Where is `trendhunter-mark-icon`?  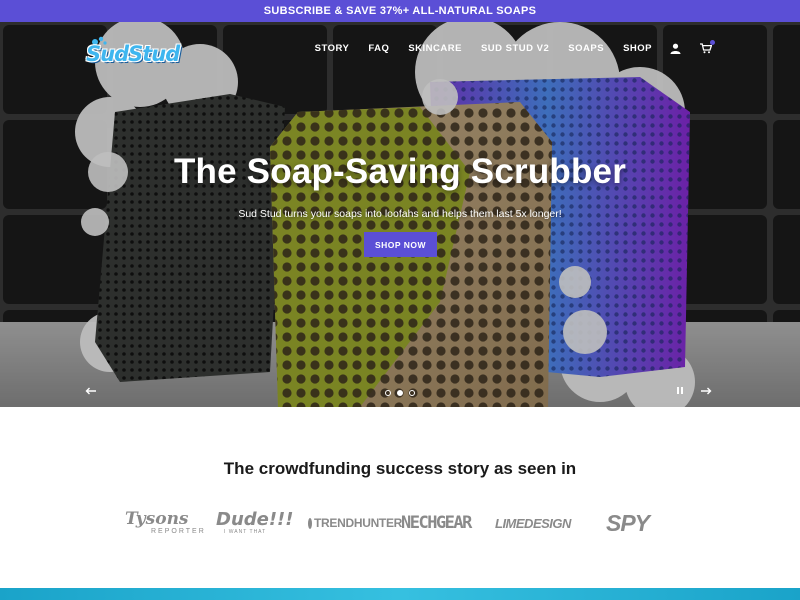 trendhunter-mark-icon is located at coordinates (310, 523).